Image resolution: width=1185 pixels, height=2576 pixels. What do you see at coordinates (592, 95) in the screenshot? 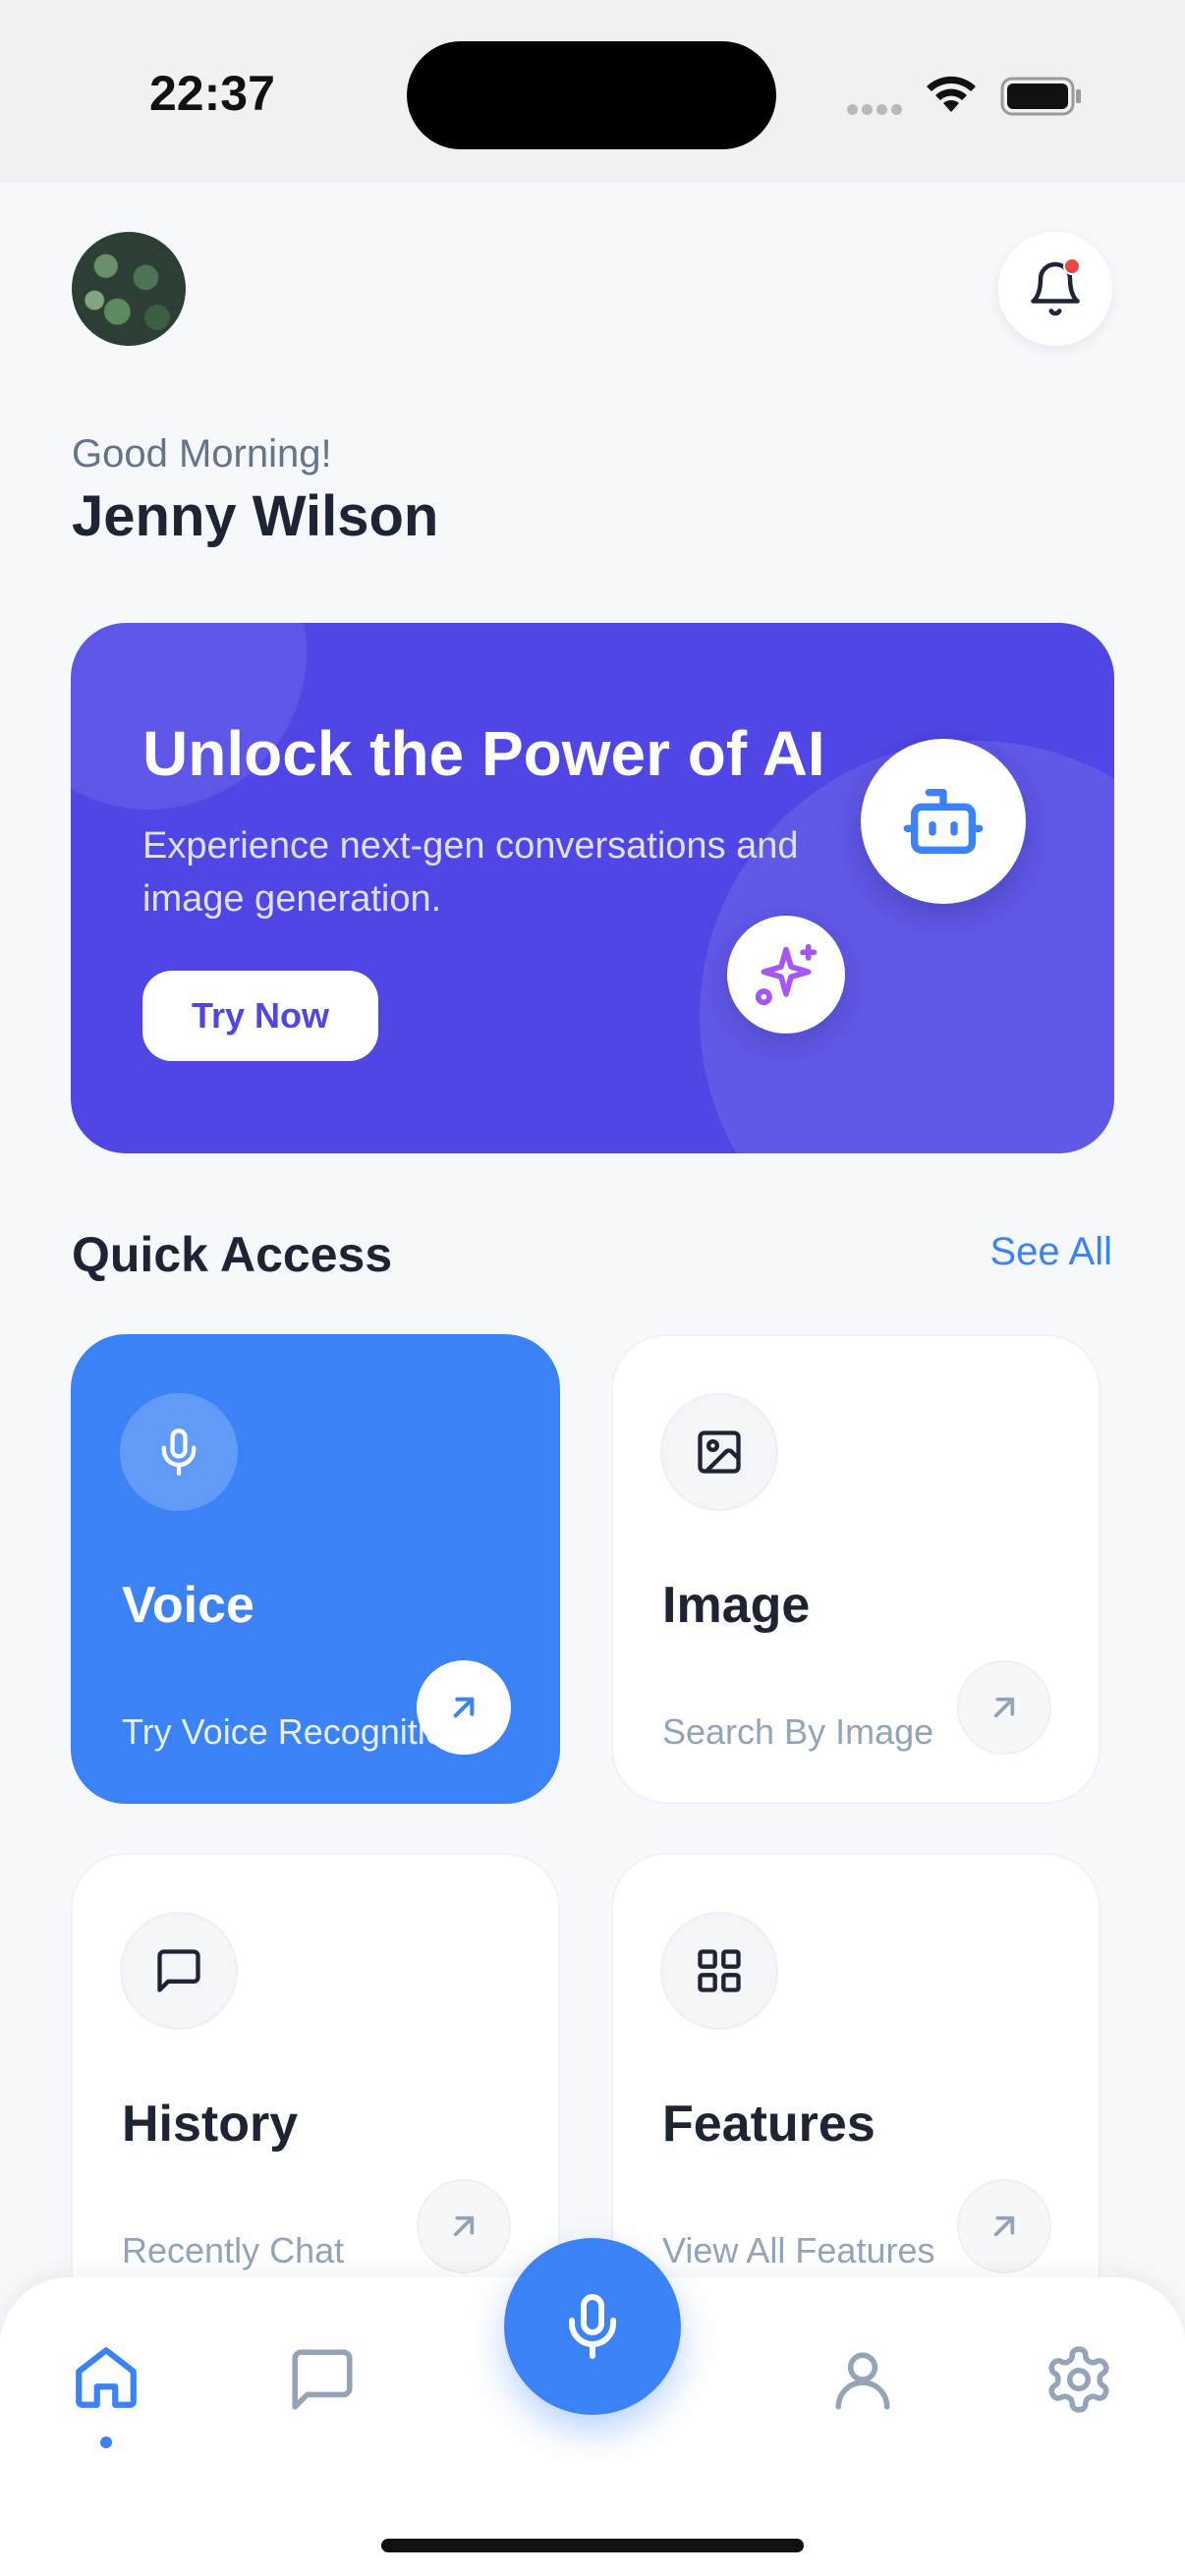
I see `dynamic-island` at bounding box center [592, 95].